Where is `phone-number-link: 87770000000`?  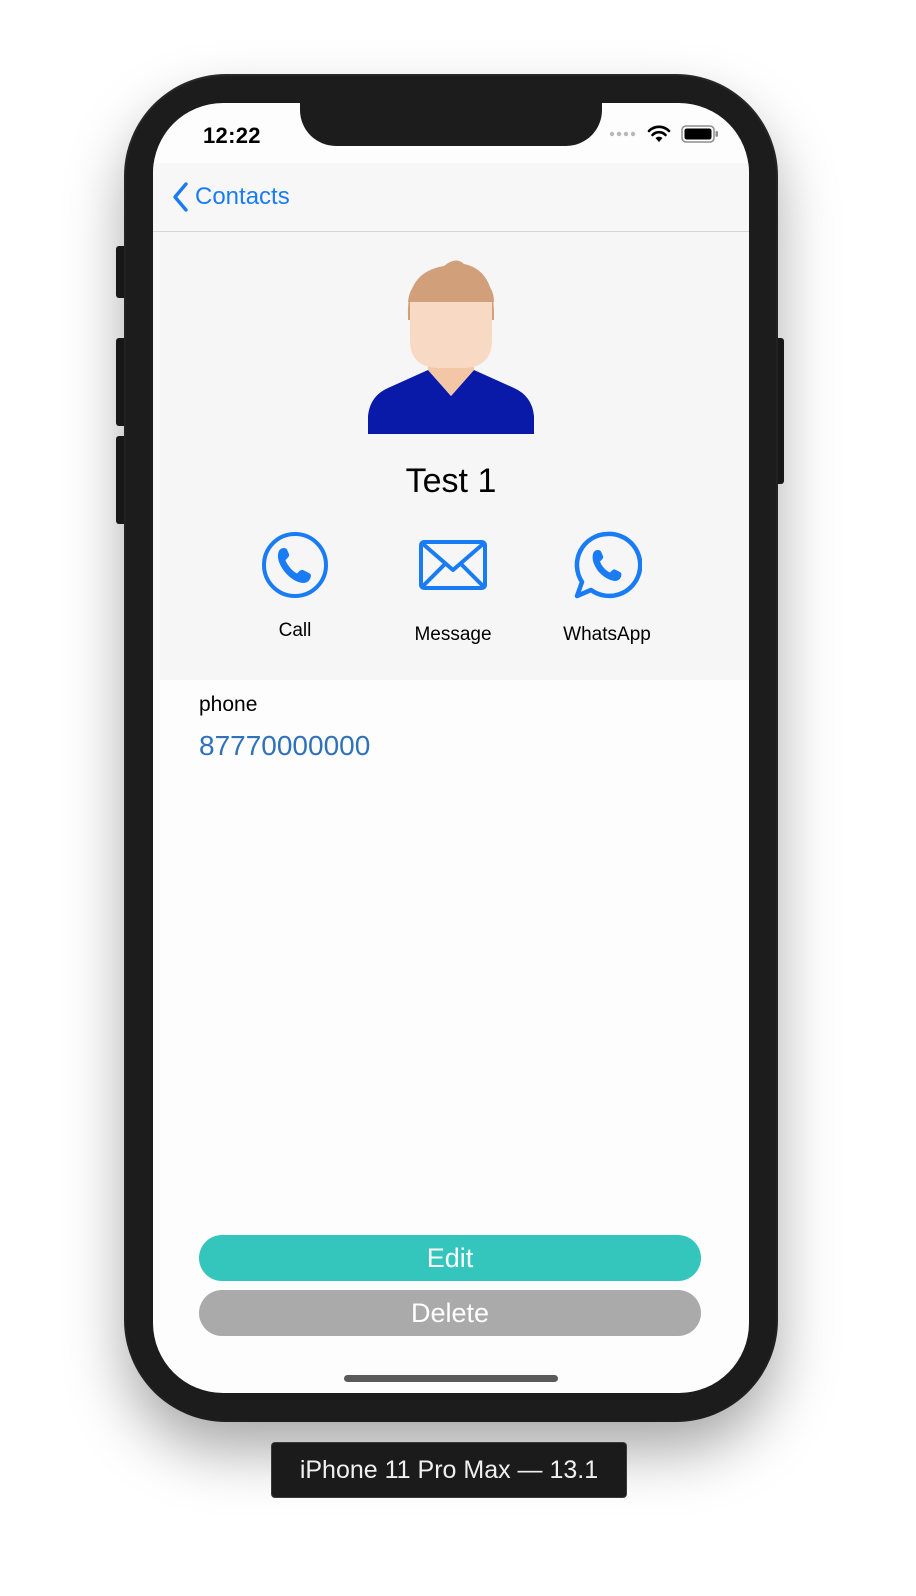
phone-number-link: 87770000000 is located at coordinates (284, 746).